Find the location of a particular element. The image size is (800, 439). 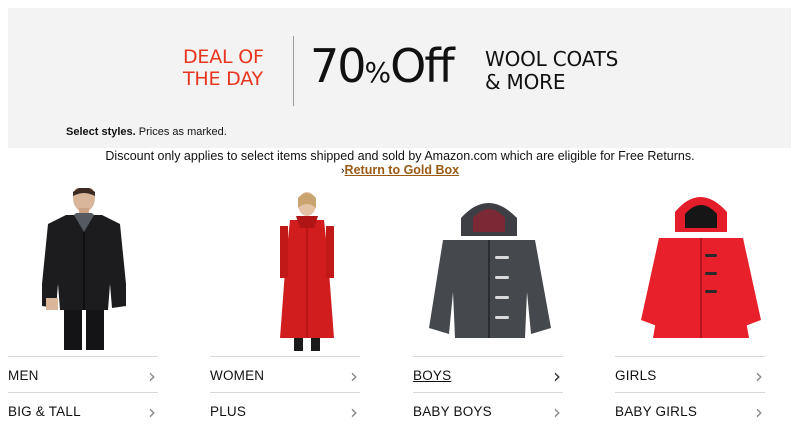

category-link-baby-girls: BABY GIRLS › is located at coordinates (690, 410).